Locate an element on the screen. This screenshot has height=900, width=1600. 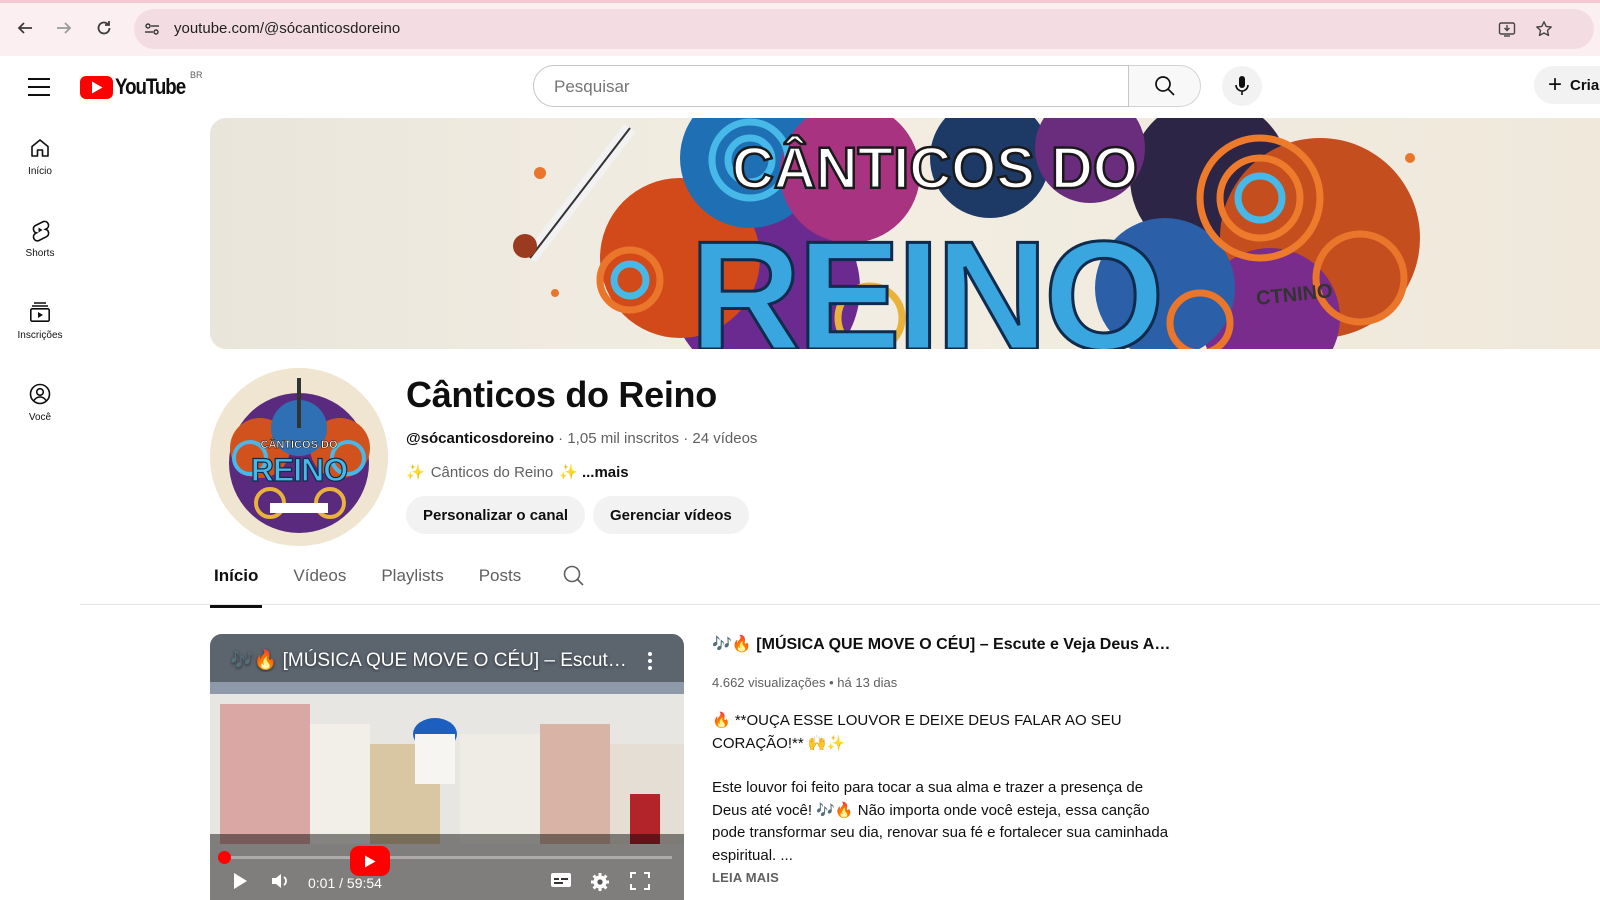
tab-posts: Posts is located at coordinates (500, 585).